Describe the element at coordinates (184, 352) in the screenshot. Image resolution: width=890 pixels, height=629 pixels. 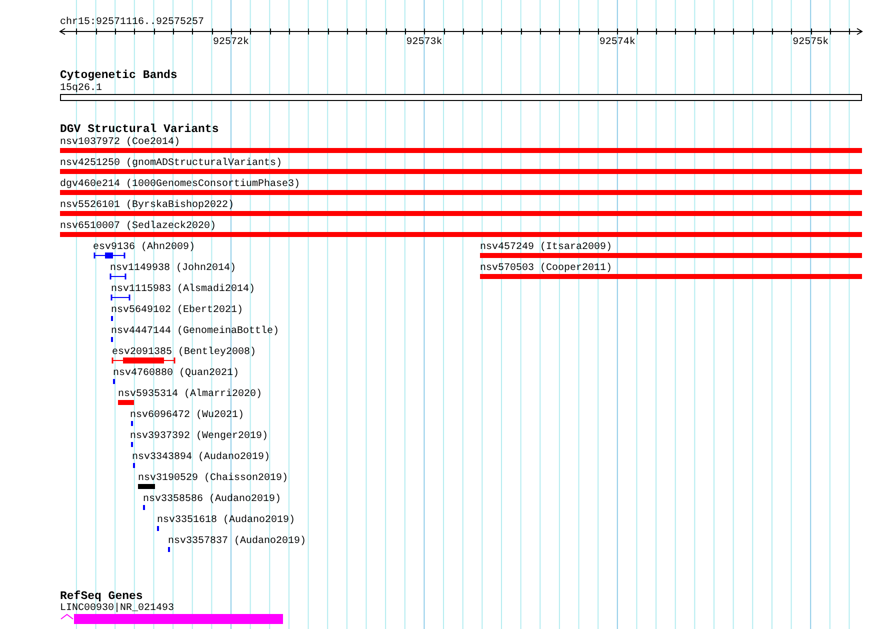
I see `feature-label: esv2091385 (Bentley2008)` at that location.